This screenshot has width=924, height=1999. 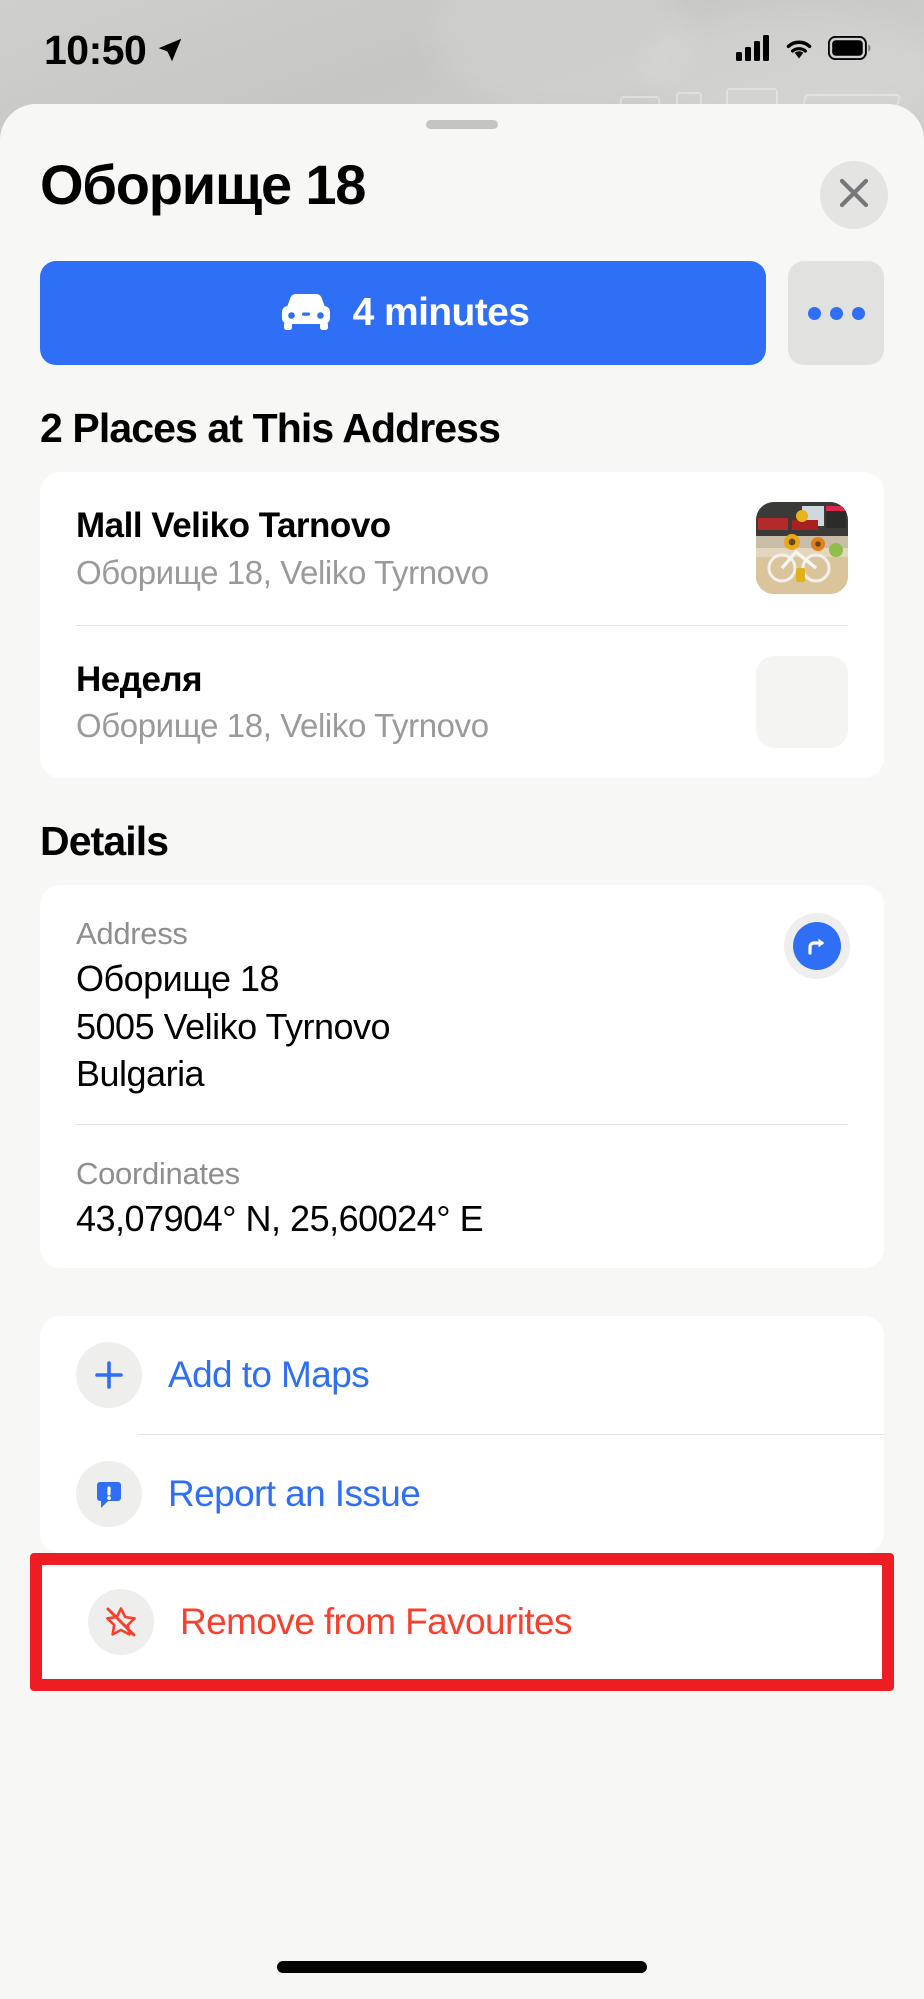 I want to click on list-item: Неделя Оборище 18, Veliko Tyrnovo, so click(x=462, y=702).